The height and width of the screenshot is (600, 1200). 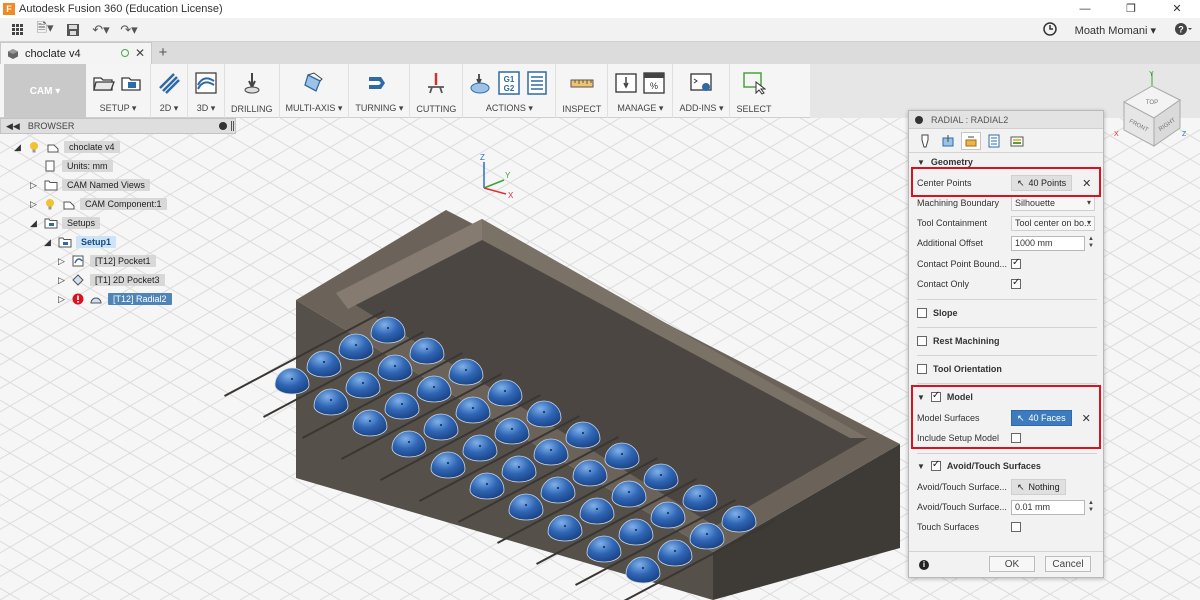 What do you see at coordinates (1131, 9) in the screenshot?
I see `maximize-button: ❐` at bounding box center [1131, 9].